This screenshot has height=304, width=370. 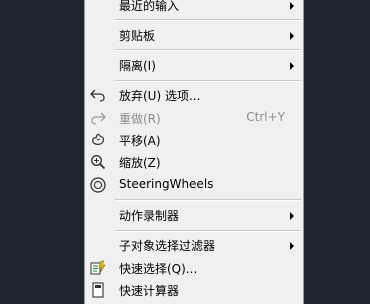 What do you see at coordinates (97, 95) in the screenshot?
I see `undo-icon` at bounding box center [97, 95].